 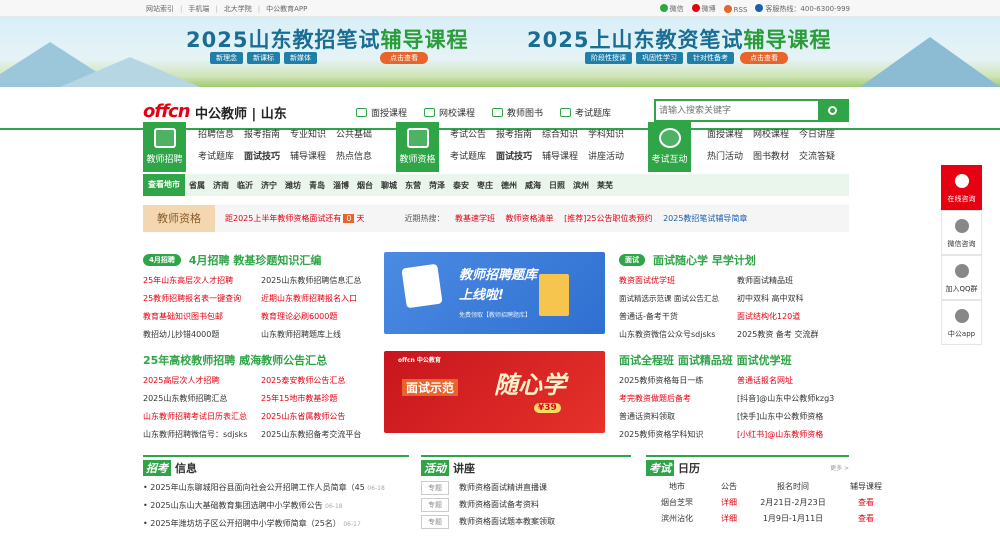 What do you see at coordinates (164, 147) in the screenshot?
I see `tile-teacher-recruit: 教师招聘` at bounding box center [164, 147].